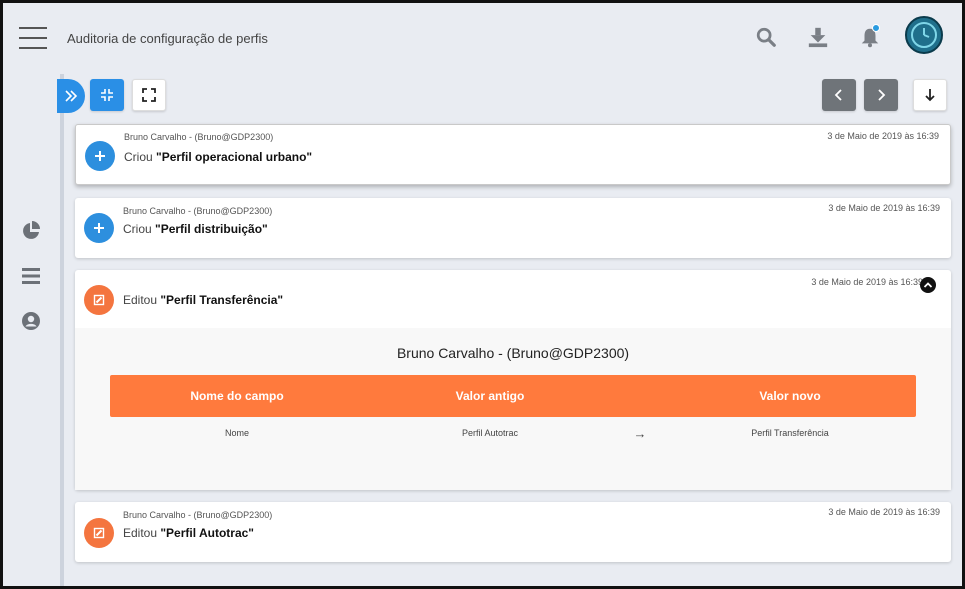 This screenshot has height=589, width=965. I want to click on column-header-field: Nome do campo, so click(237, 396).